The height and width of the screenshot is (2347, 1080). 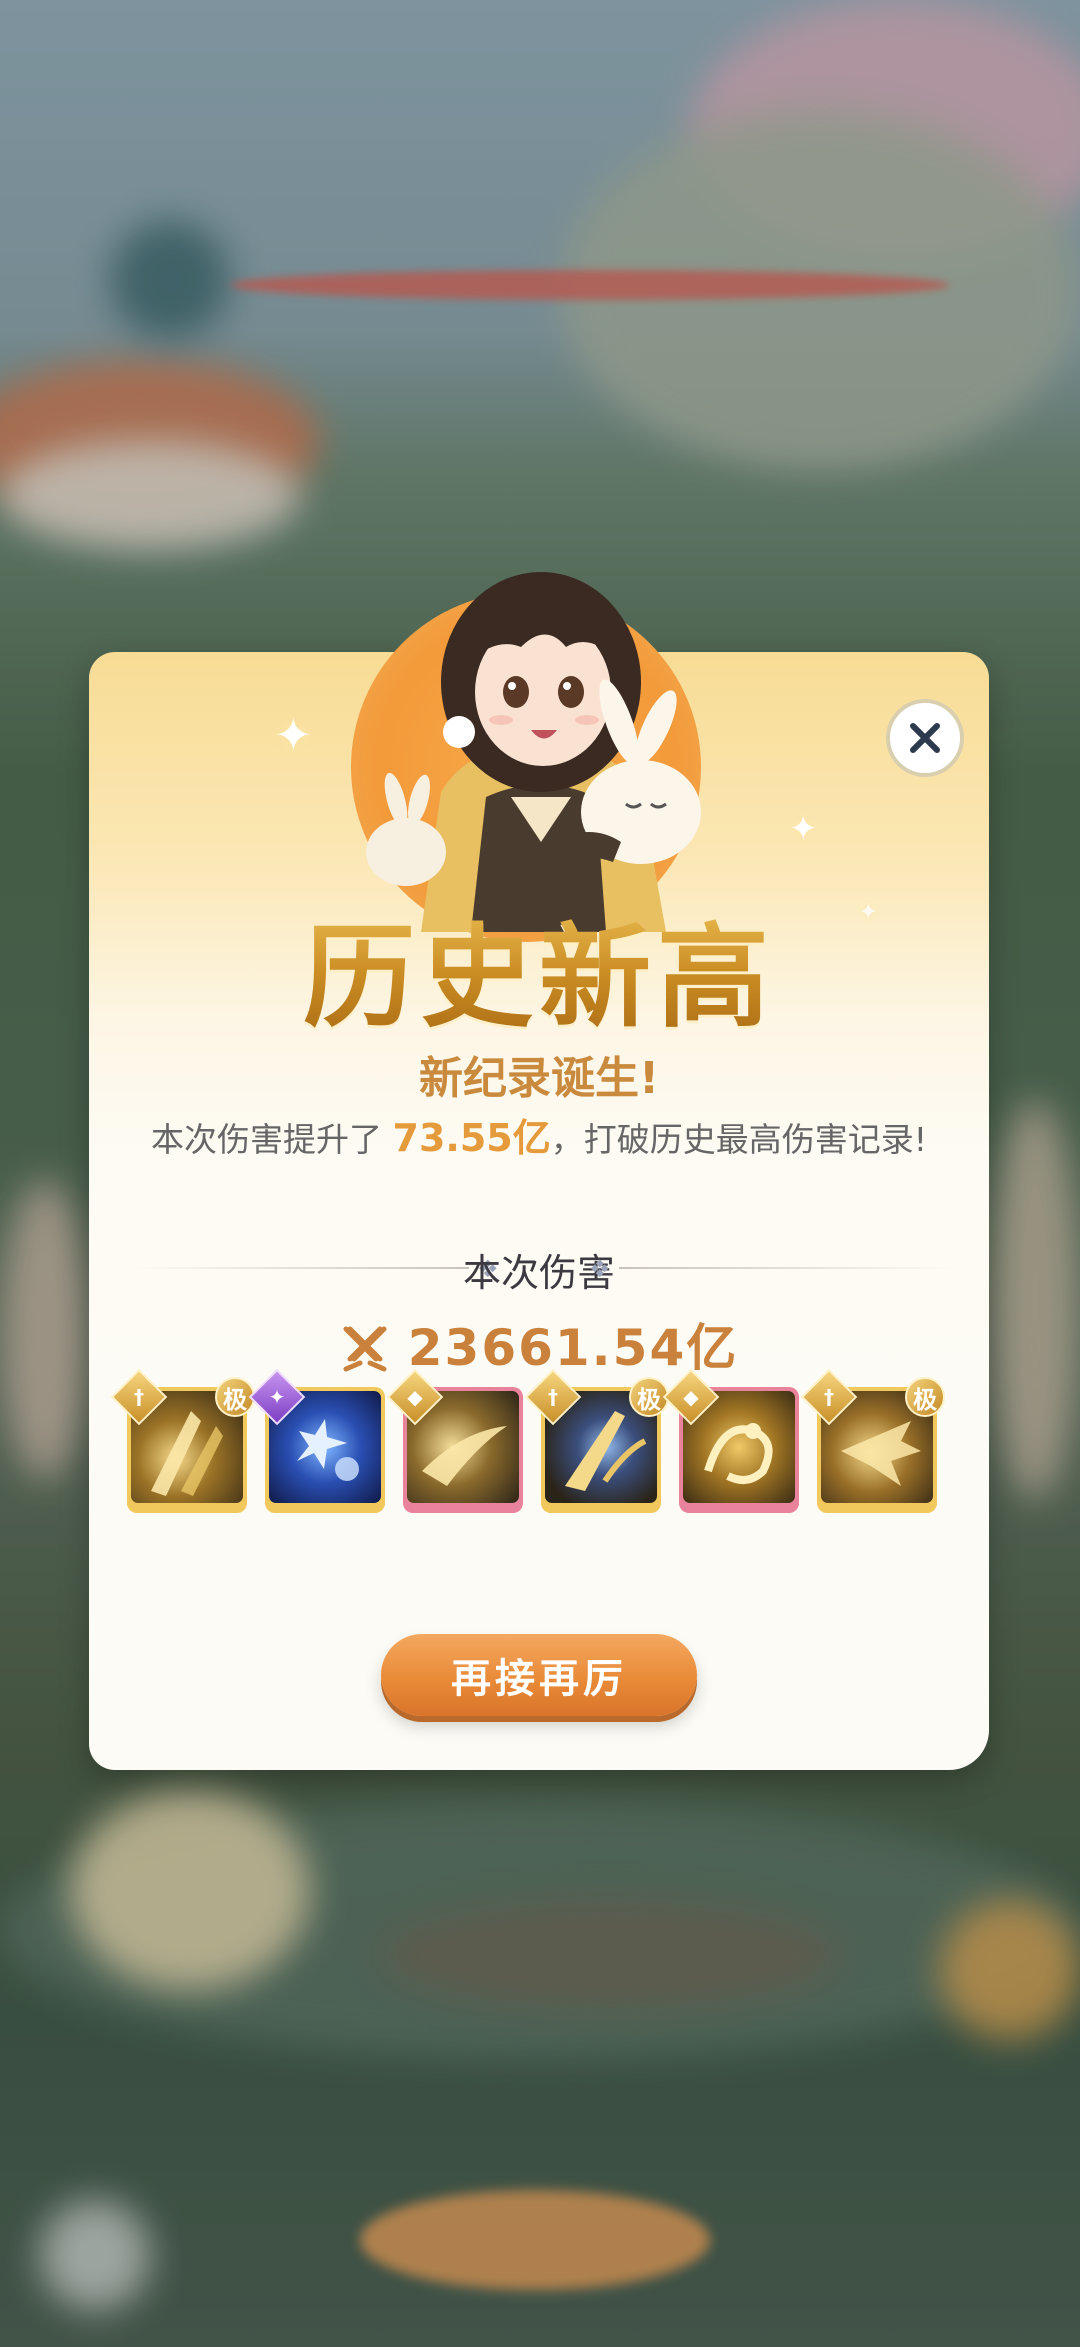 I want to click on close-icon, so click(x=925, y=738).